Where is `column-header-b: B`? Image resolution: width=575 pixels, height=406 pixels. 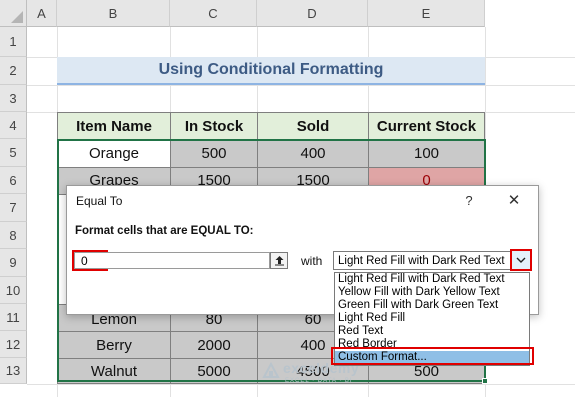 column-header-b: B is located at coordinates (113, 13).